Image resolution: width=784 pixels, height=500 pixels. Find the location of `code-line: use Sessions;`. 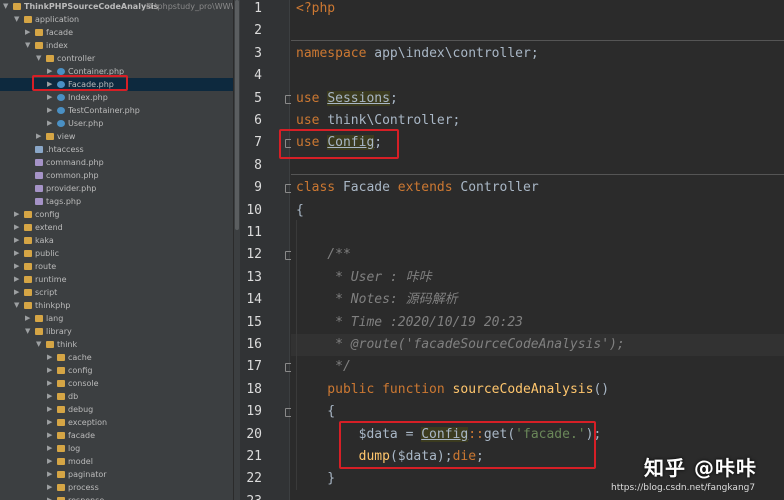

code-line: use Sessions; is located at coordinates (537, 99).